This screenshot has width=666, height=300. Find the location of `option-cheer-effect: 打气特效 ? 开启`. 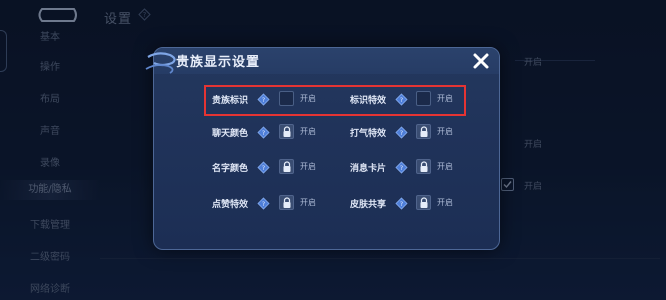

option-cheer-effect: 打气特效 ? 开启 is located at coordinates (410, 133).